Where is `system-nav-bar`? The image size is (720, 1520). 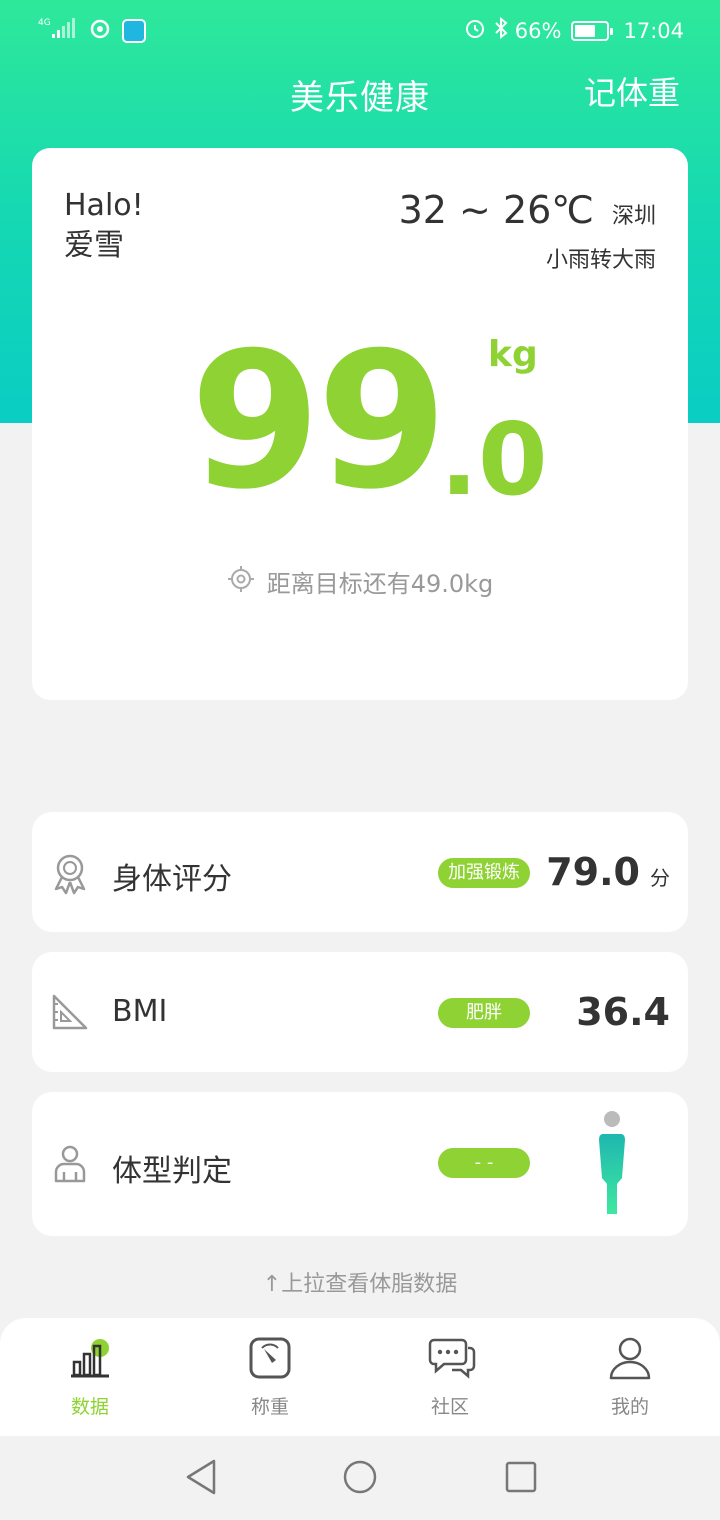 system-nav-bar is located at coordinates (360, 1478).